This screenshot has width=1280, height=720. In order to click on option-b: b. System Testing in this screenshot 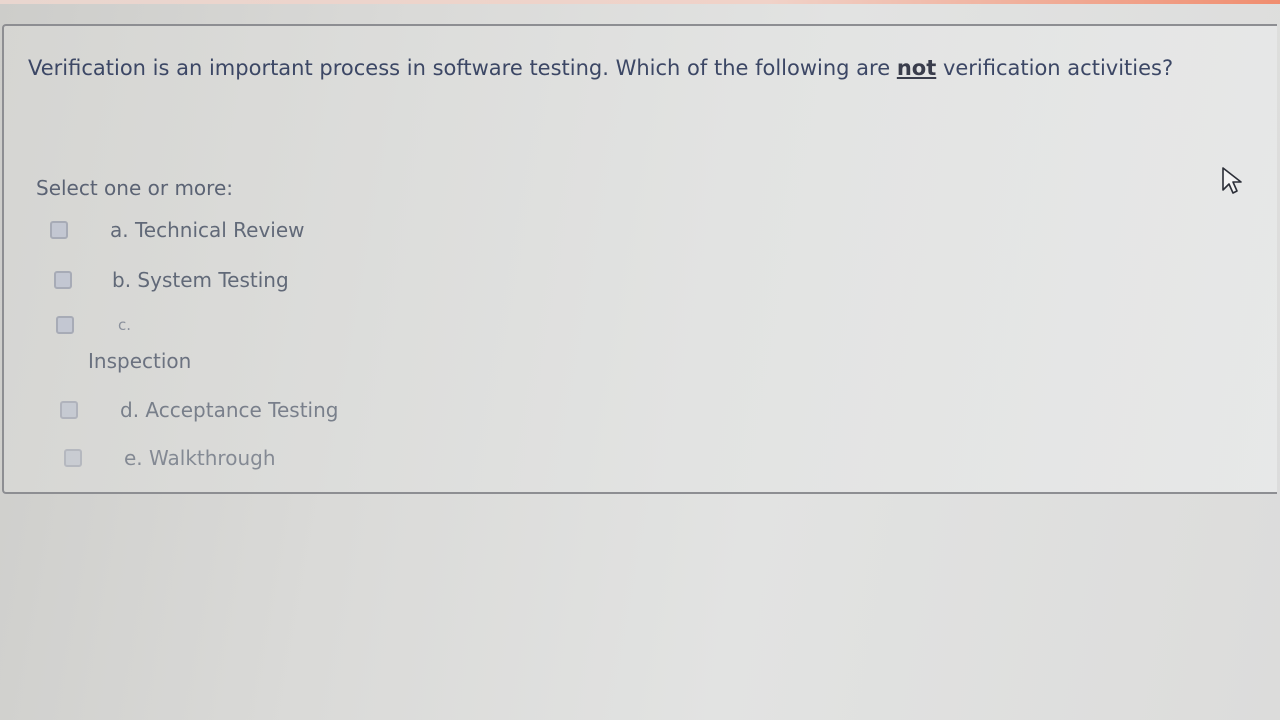, I will do `click(171, 280)`.